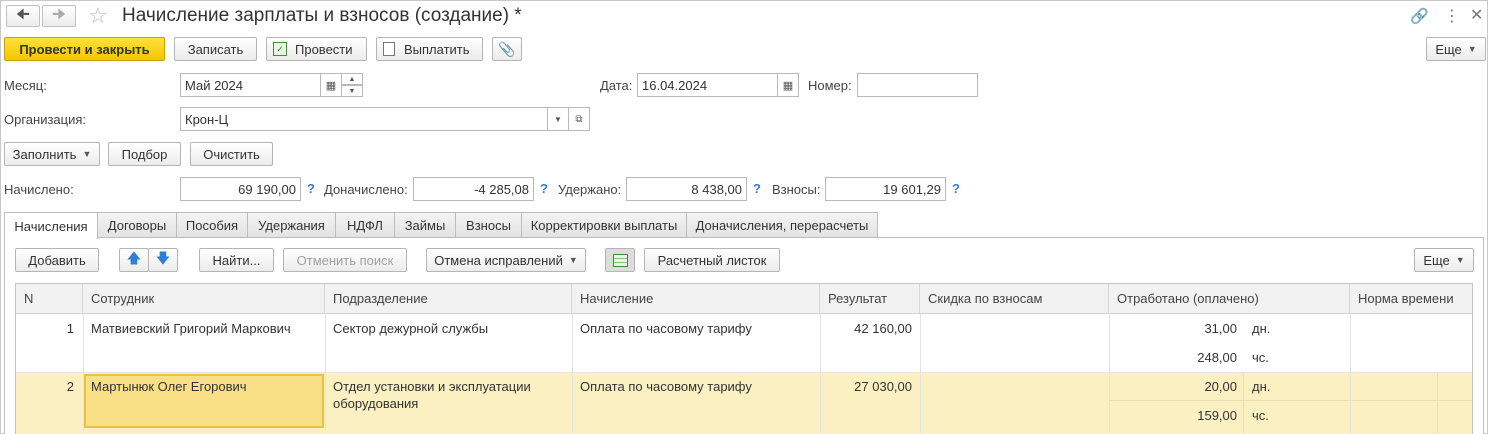 This screenshot has height=434, width=1488. I want to click on column-header-worked: Отработано (оплачено), so click(1229, 299).